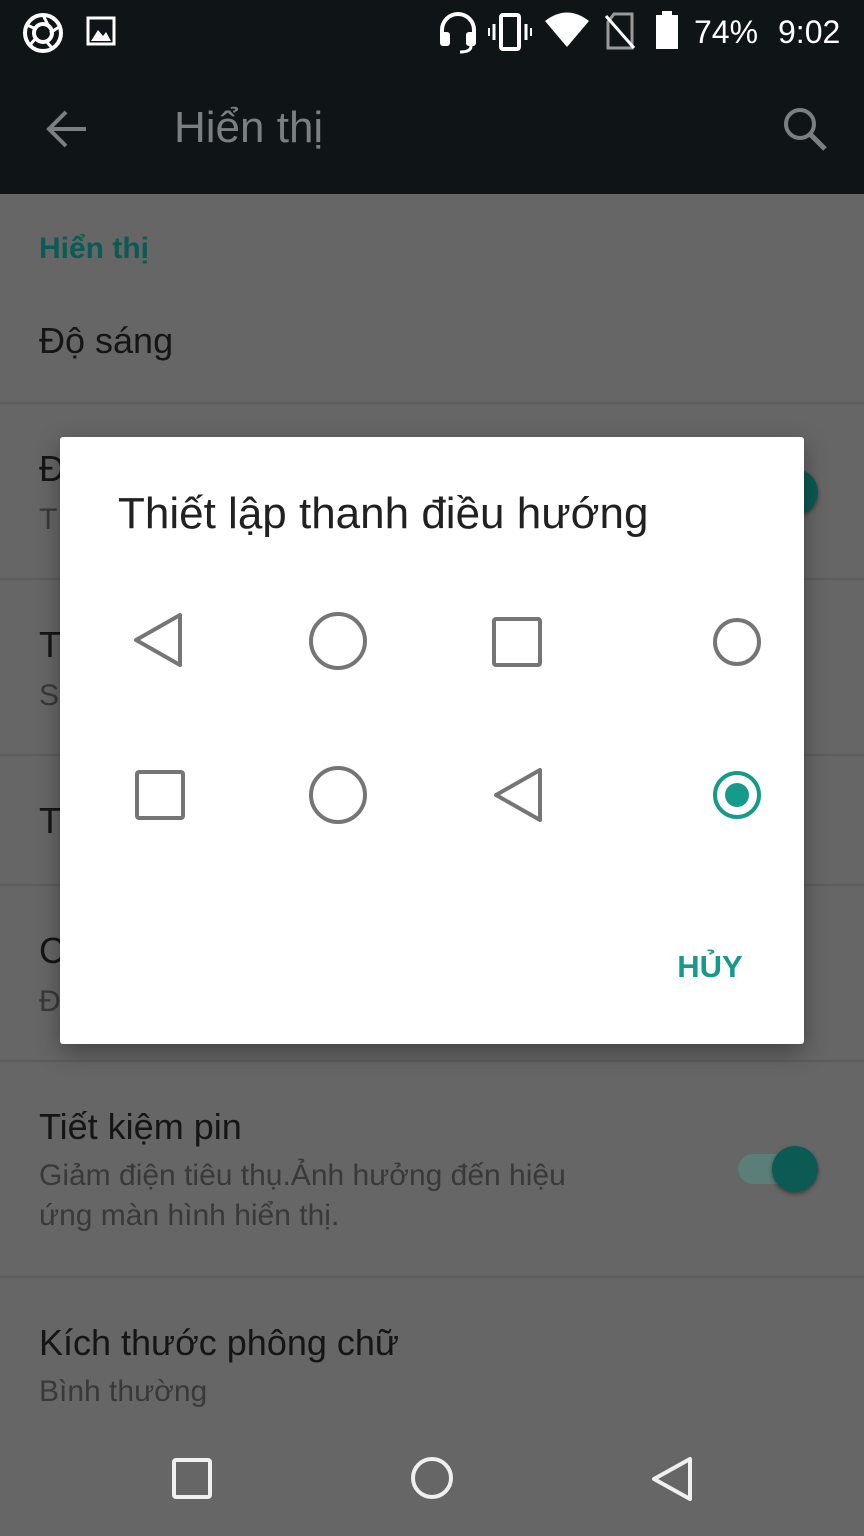  Describe the element at coordinates (48, 519) in the screenshot. I see `setting-subtitle: T` at that location.